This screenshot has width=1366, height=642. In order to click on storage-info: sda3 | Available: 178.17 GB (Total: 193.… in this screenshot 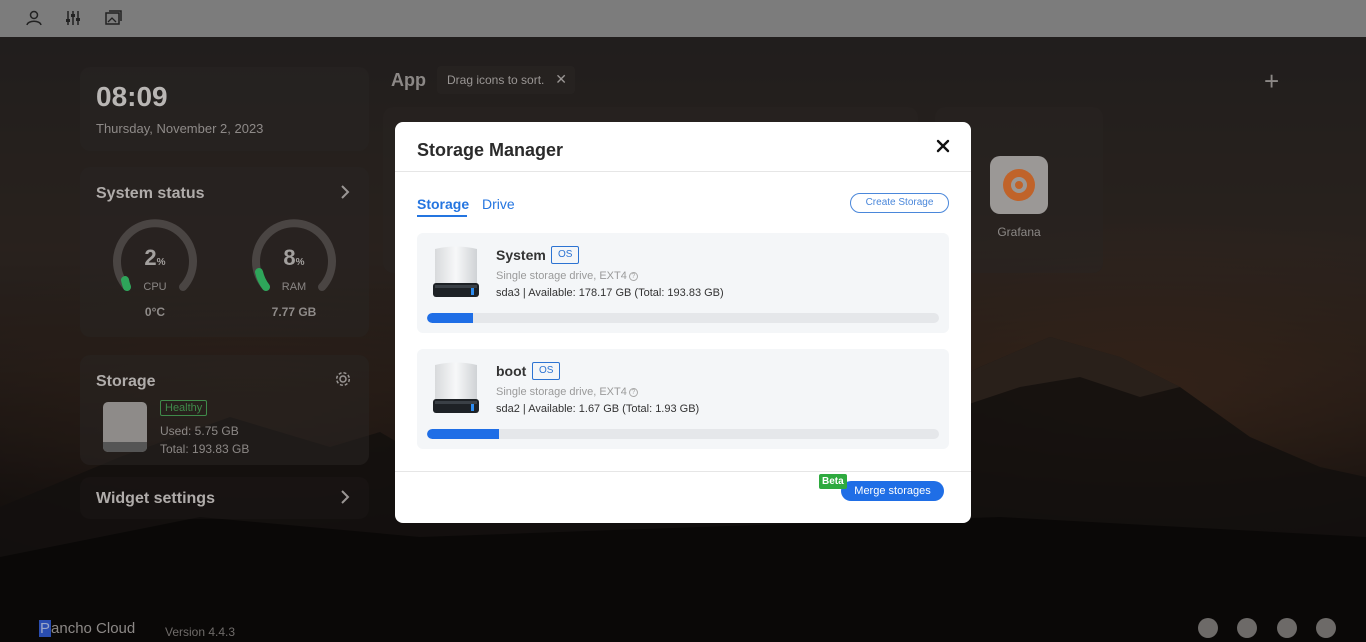, I will do `click(610, 293)`.